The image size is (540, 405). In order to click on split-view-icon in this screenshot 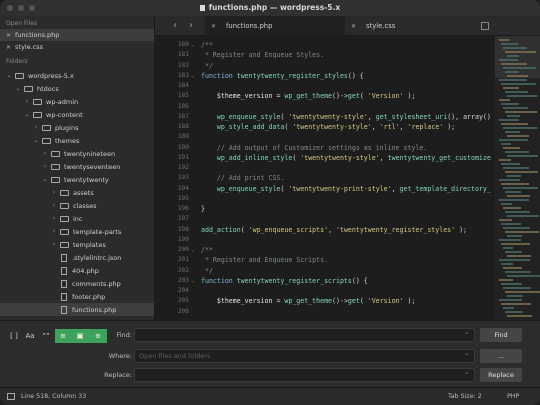, I will do `click(485, 26)`.